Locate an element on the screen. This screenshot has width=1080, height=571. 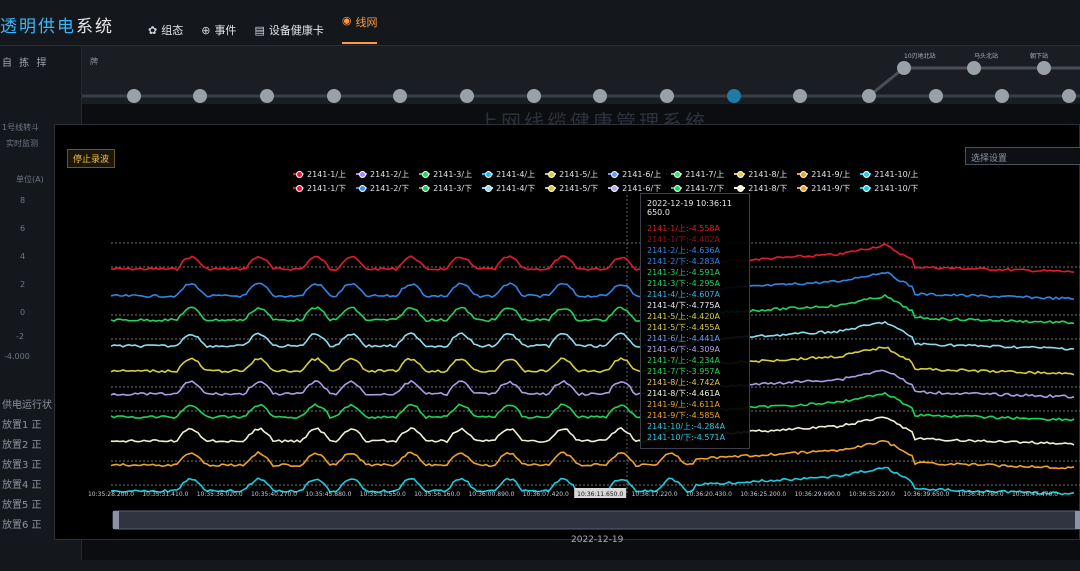
nav-label: 线网 is located at coordinates (366, 22).